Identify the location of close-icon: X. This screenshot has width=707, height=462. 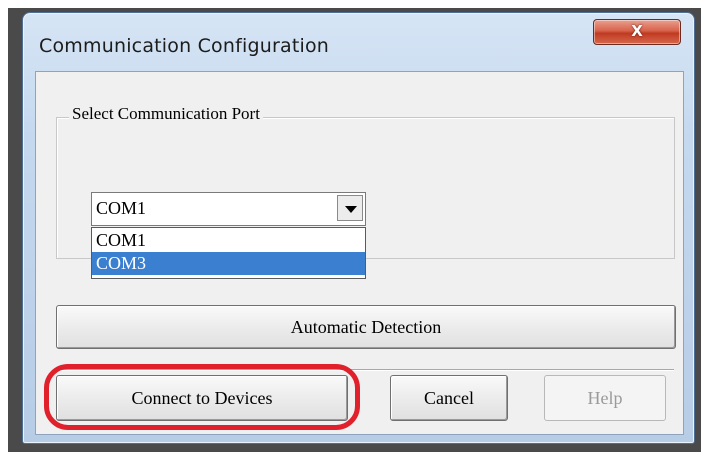
(637, 31).